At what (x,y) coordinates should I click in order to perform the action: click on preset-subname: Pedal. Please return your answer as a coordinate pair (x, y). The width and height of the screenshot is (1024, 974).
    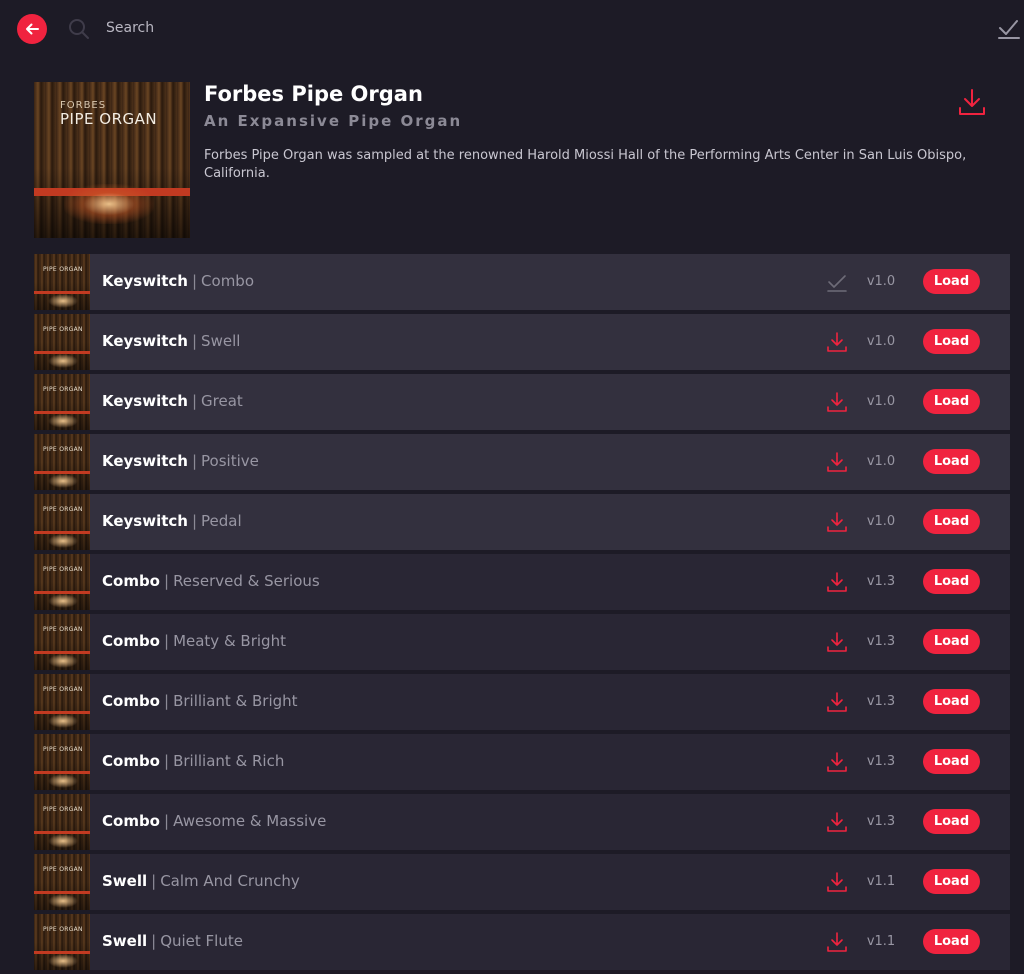
    Looking at the image, I should click on (221, 521).